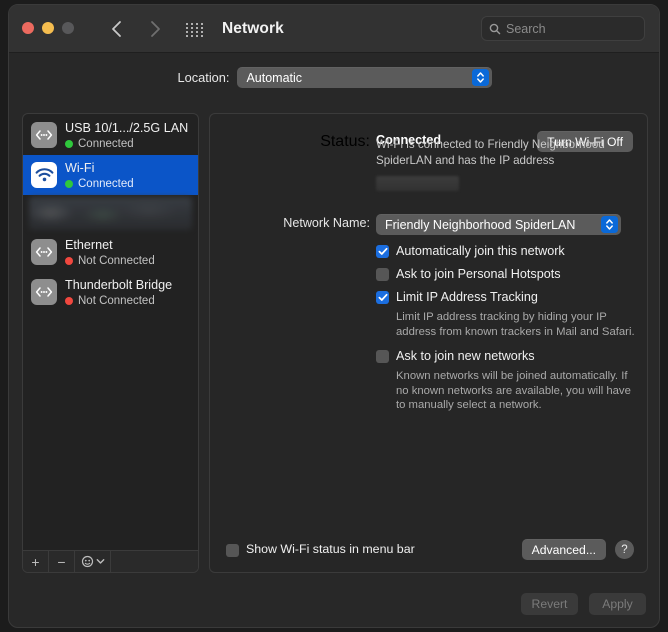 The height and width of the screenshot is (632, 668). I want to click on checkbox-ask-join-new-networks: Ask to join new networks, so click(507, 356).